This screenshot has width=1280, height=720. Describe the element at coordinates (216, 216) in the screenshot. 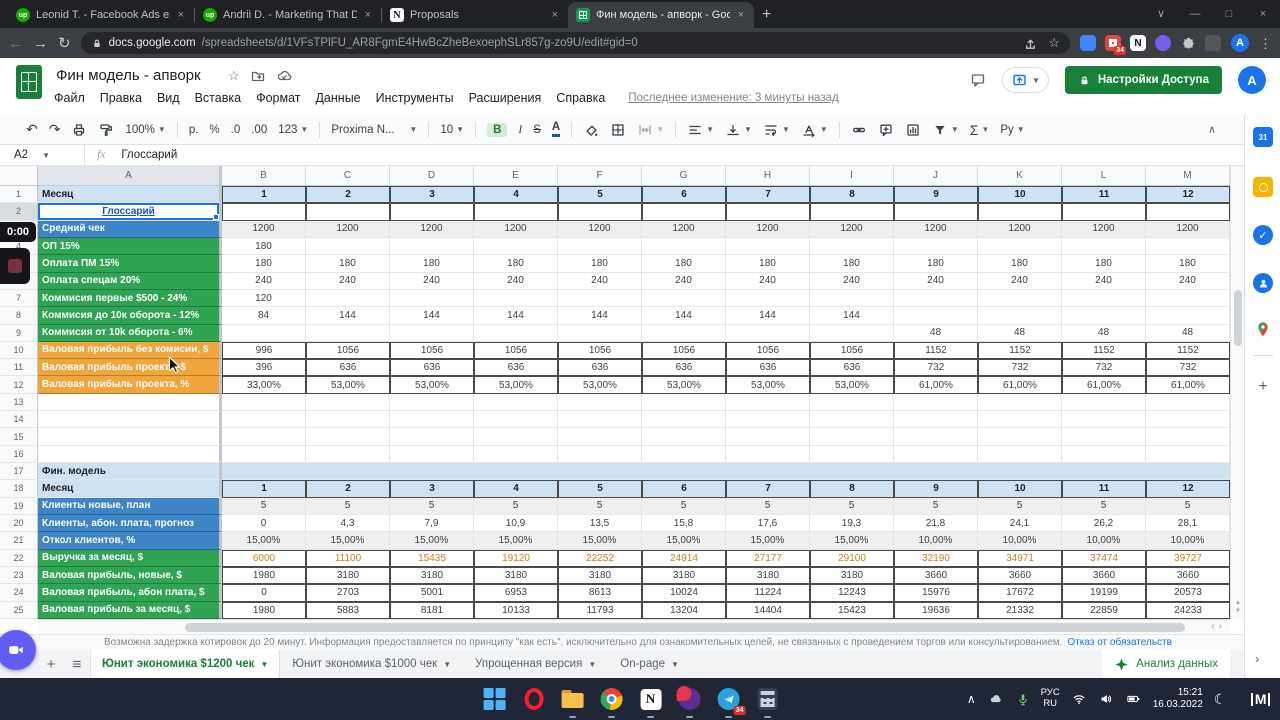

I see `fill-handle` at that location.